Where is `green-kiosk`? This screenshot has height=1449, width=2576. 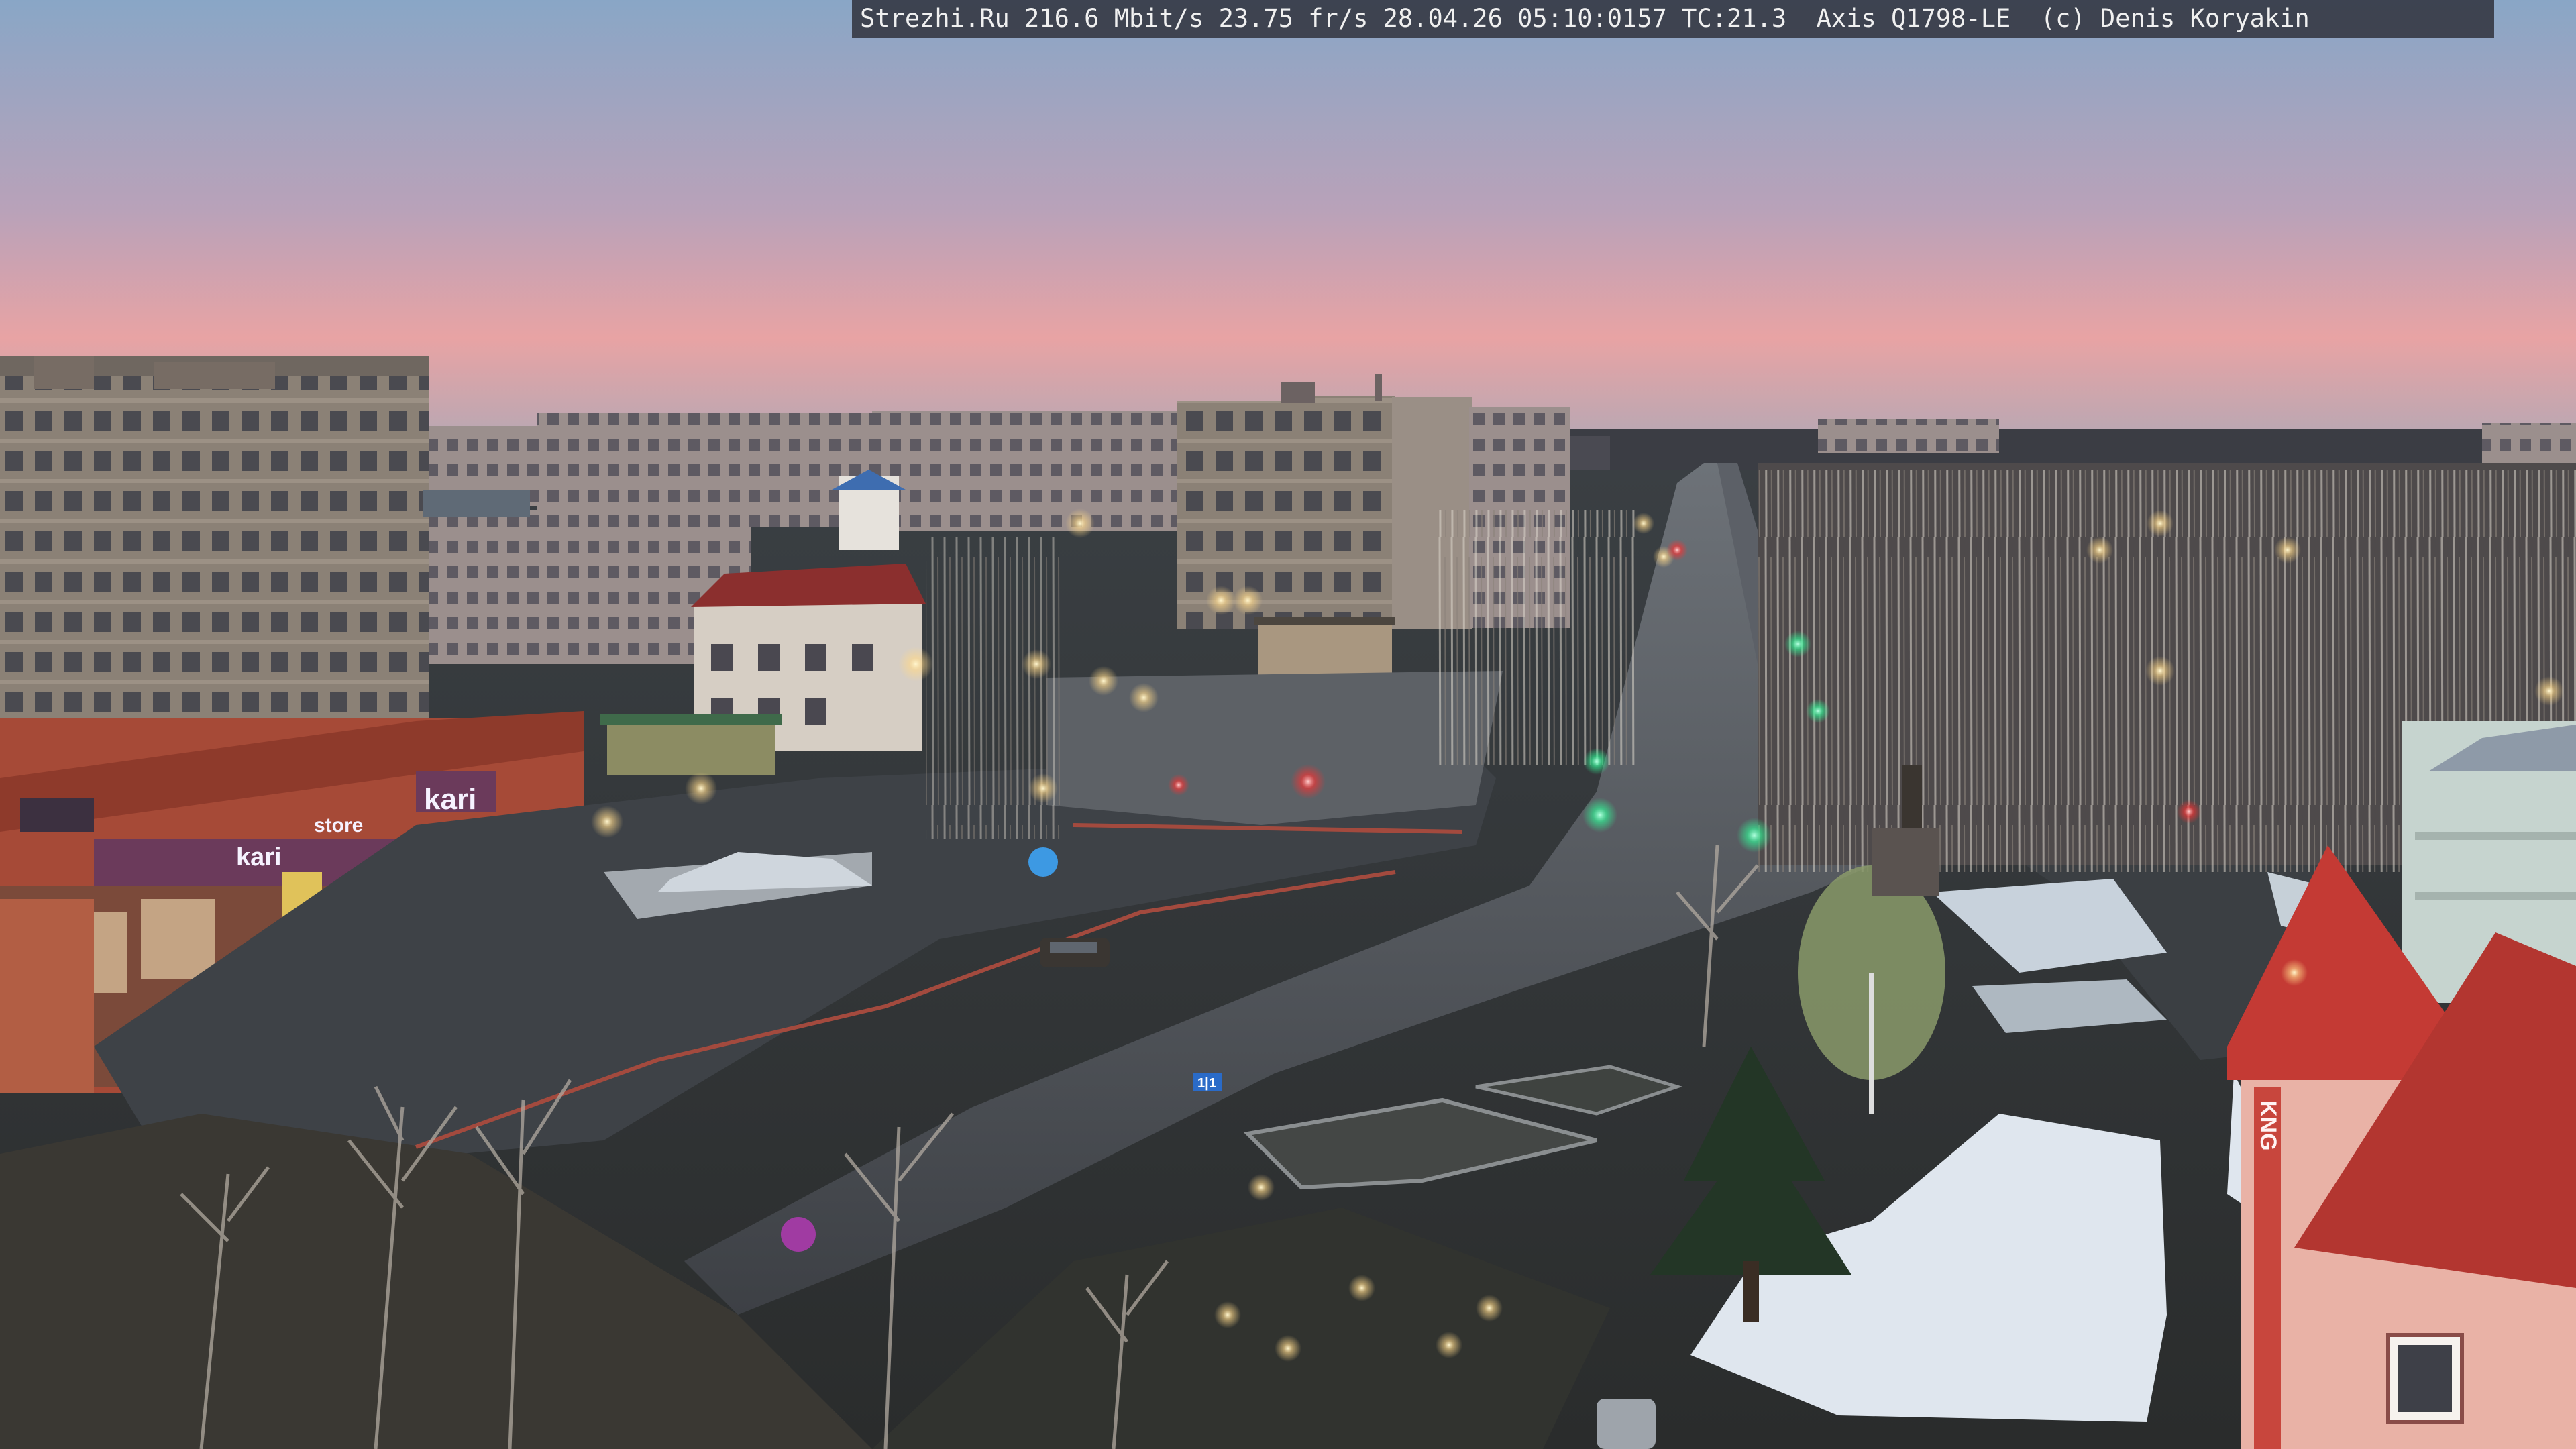
green-kiosk is located at coordinates (691, 748).